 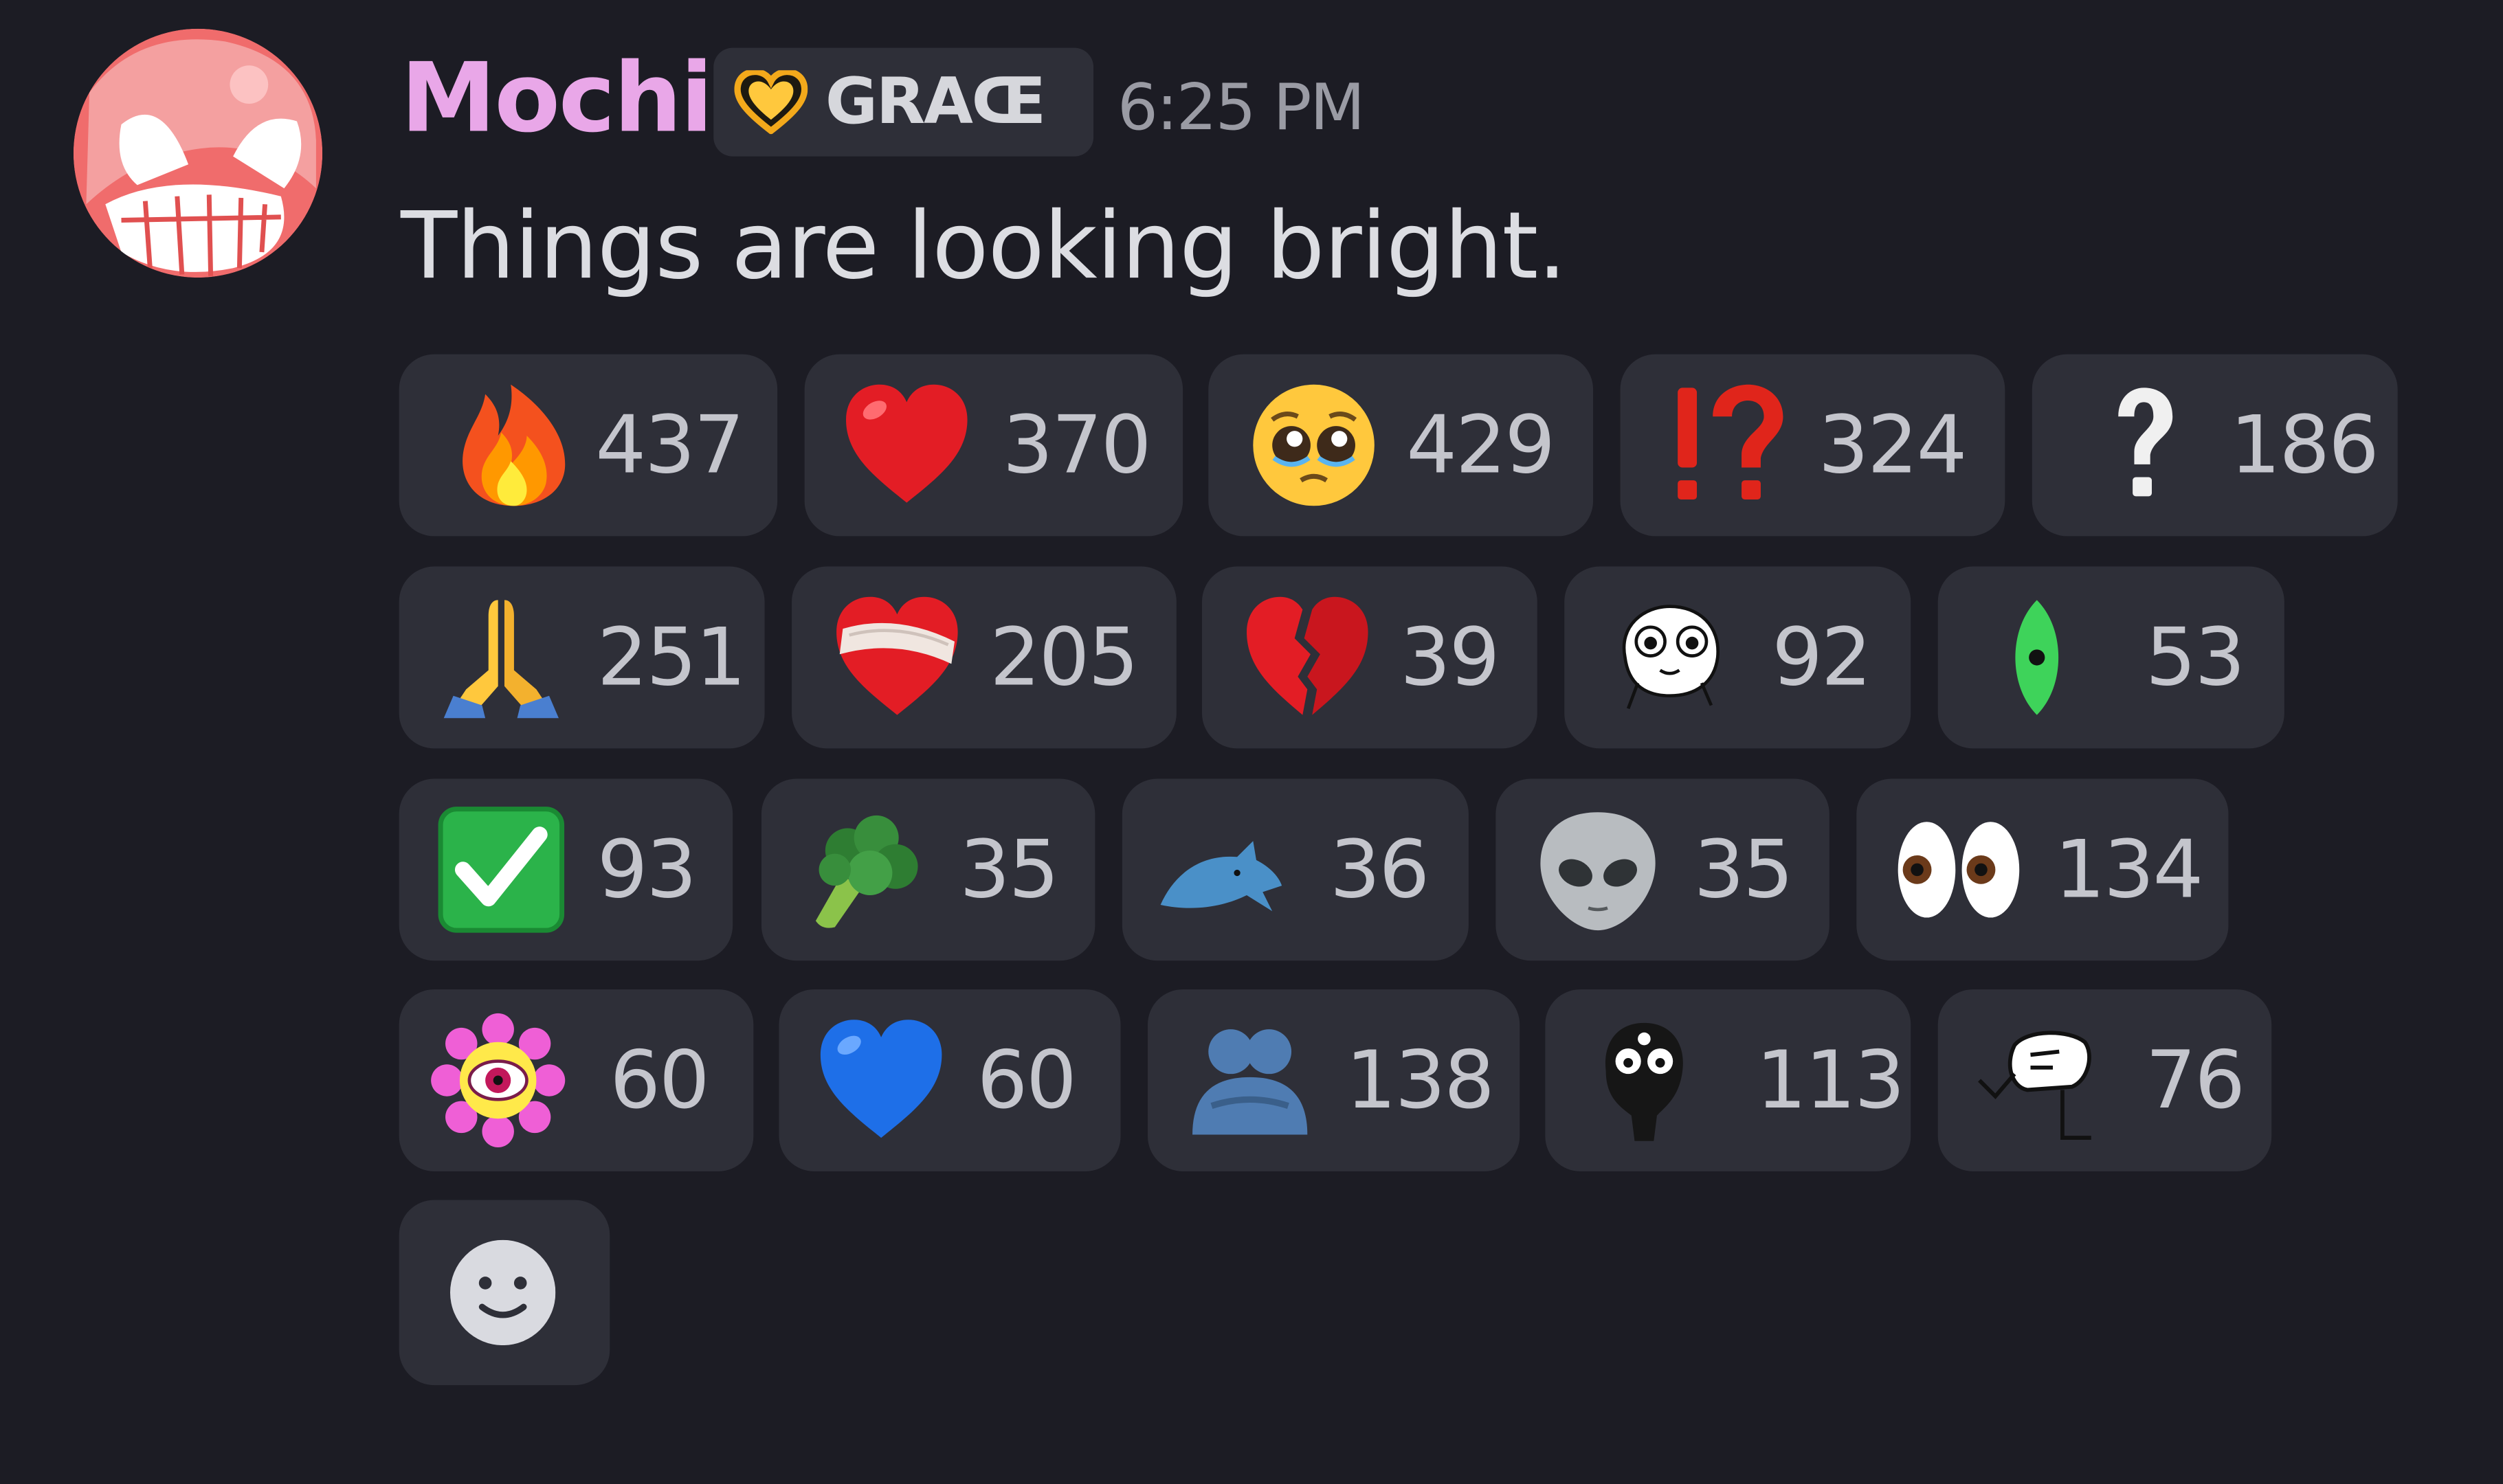 What do you see at coordinates (2215, 445) in the screenshot?
I see `reaction-question-mark: 186` at bounding box center [2215, 445].